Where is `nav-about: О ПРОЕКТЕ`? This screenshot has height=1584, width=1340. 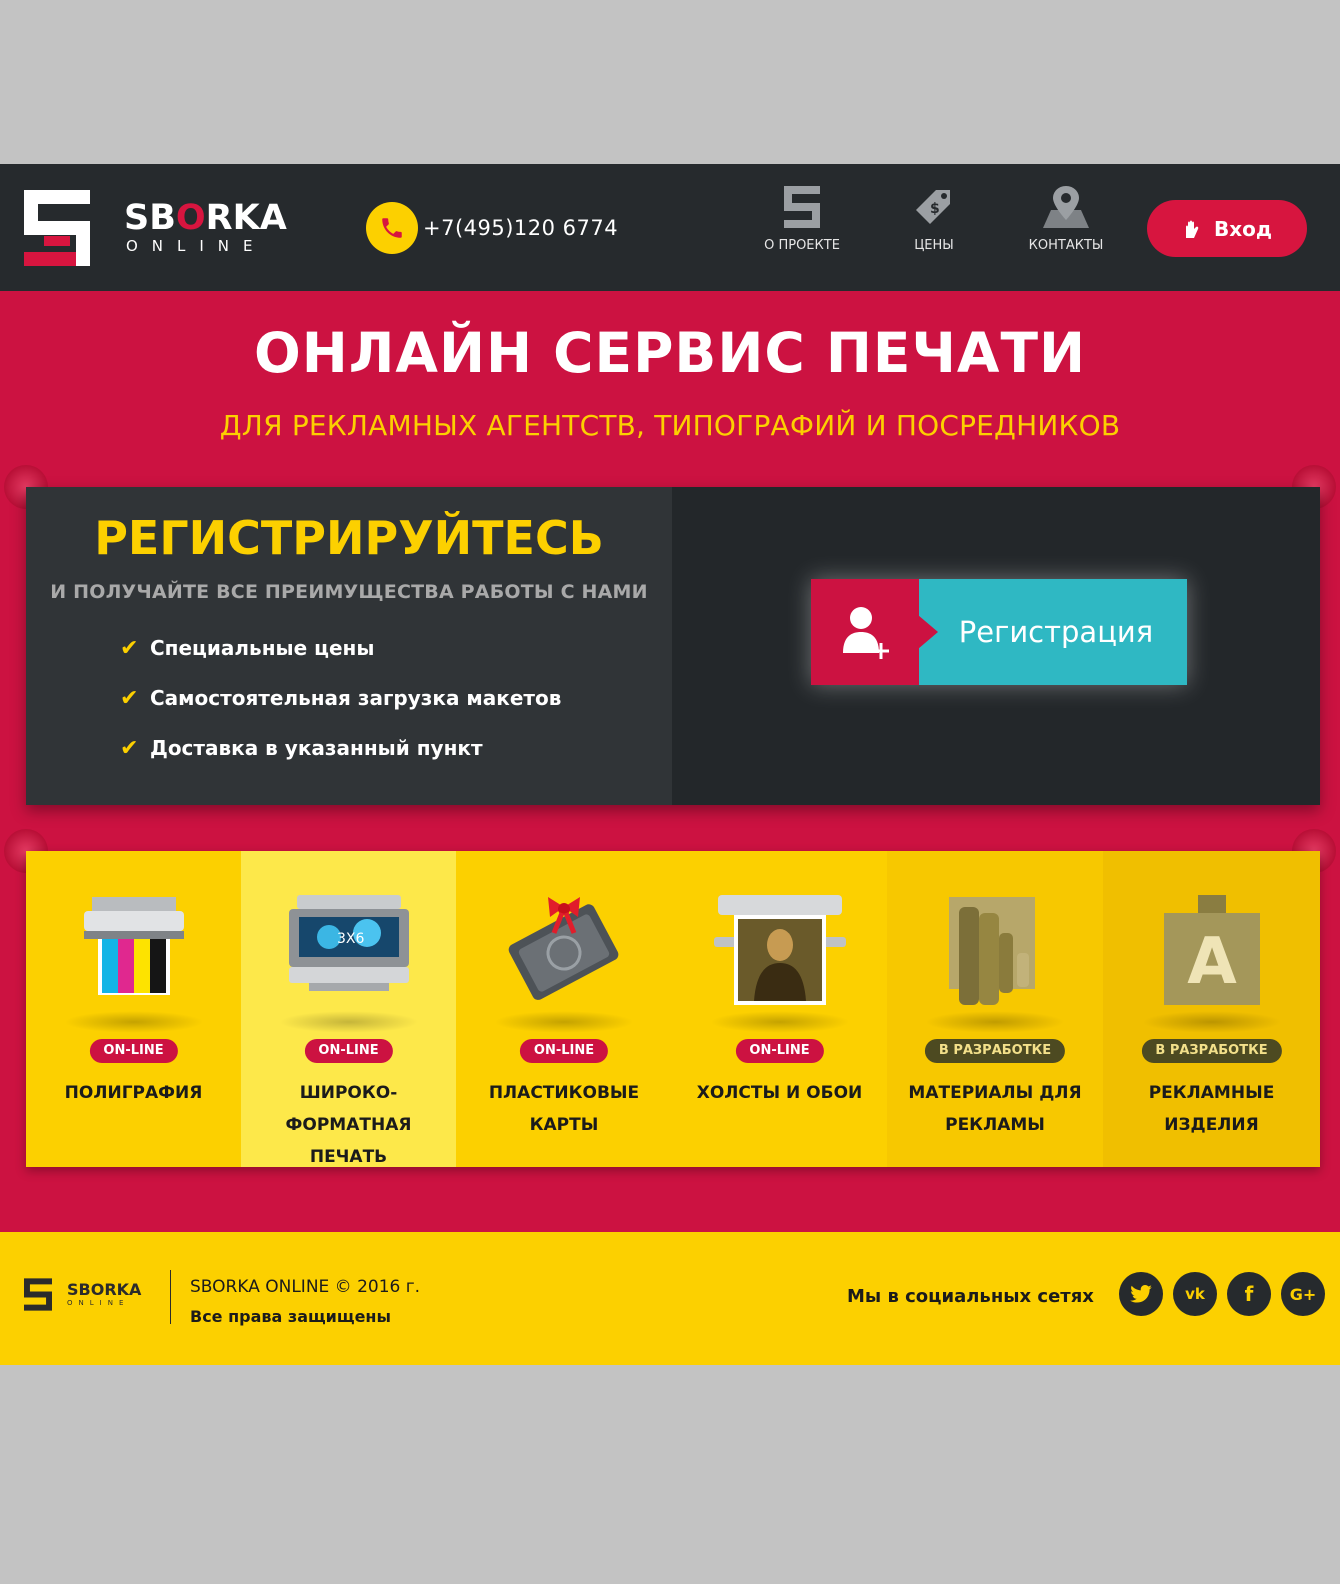 nav-about: О ПРОЕКТЕ is located at coordinates (802, 219).